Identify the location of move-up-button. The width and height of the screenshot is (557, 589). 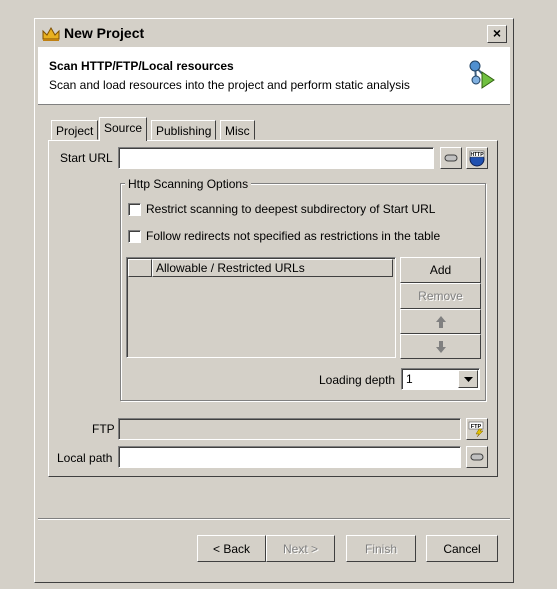
(440, 321).